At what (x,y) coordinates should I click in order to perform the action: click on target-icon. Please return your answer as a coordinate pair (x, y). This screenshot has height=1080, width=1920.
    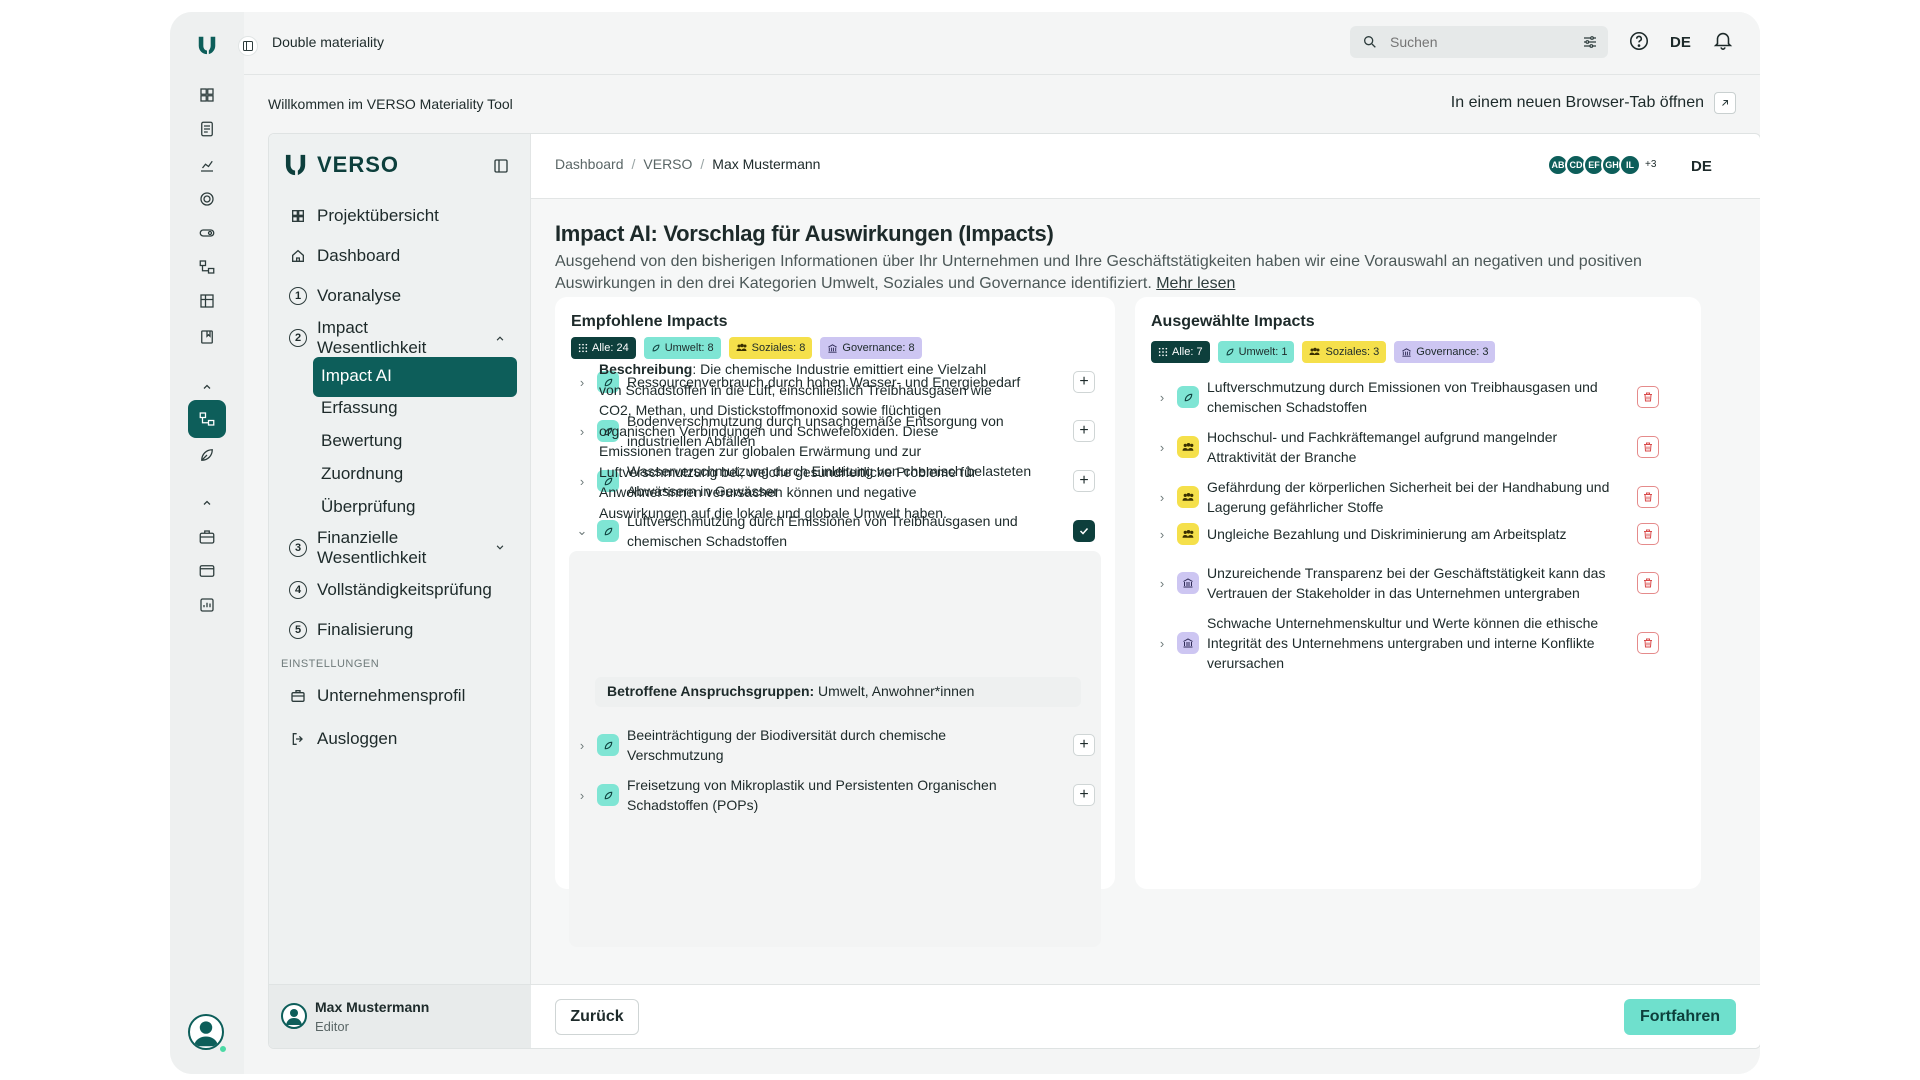
    Looking at the image, I should click on (207, 199).